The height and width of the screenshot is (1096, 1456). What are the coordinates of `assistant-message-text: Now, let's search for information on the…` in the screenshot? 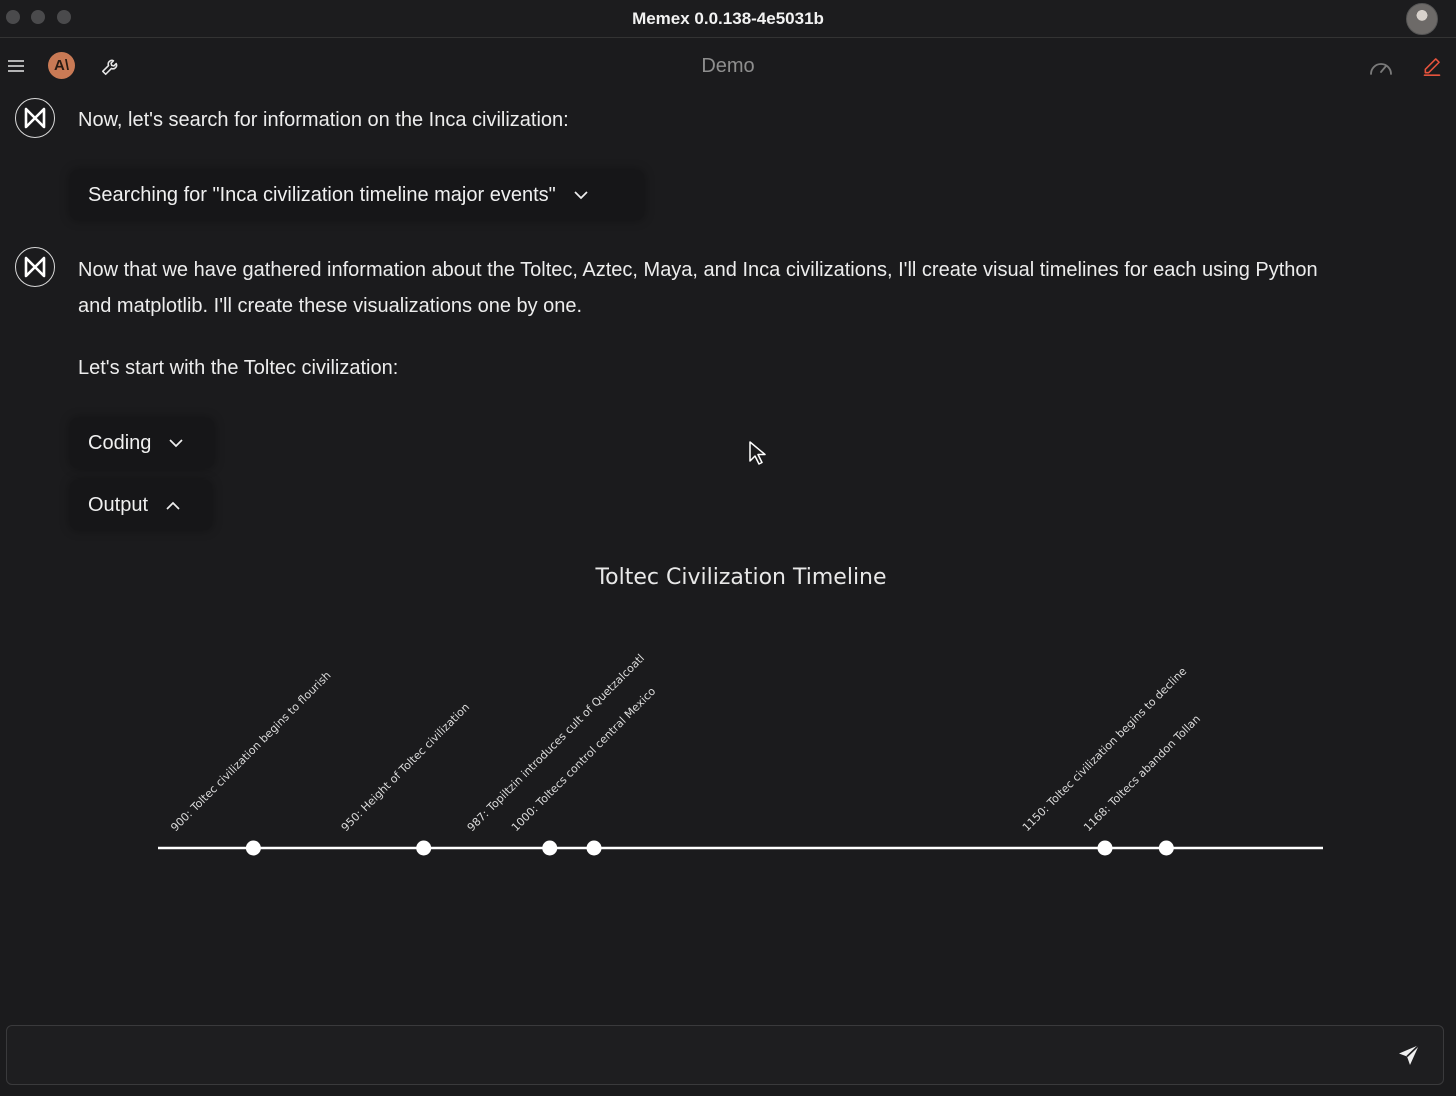 It's located at (323, 120).